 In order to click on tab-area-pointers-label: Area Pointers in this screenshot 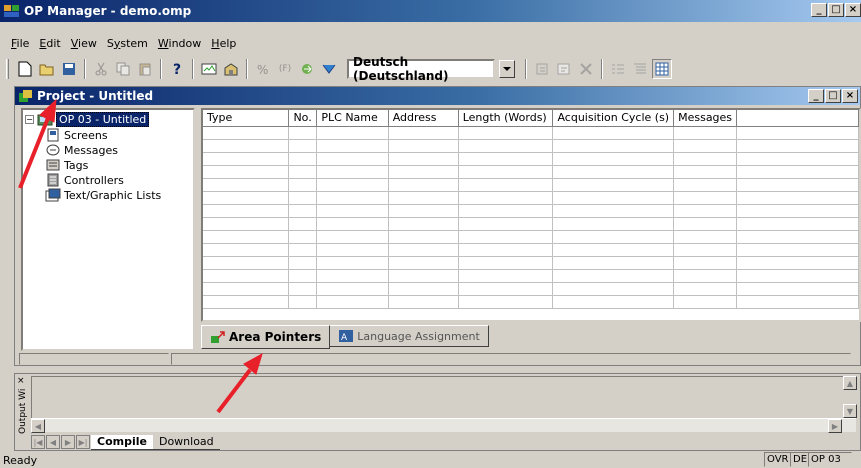, I will do `click(275, 337)`.